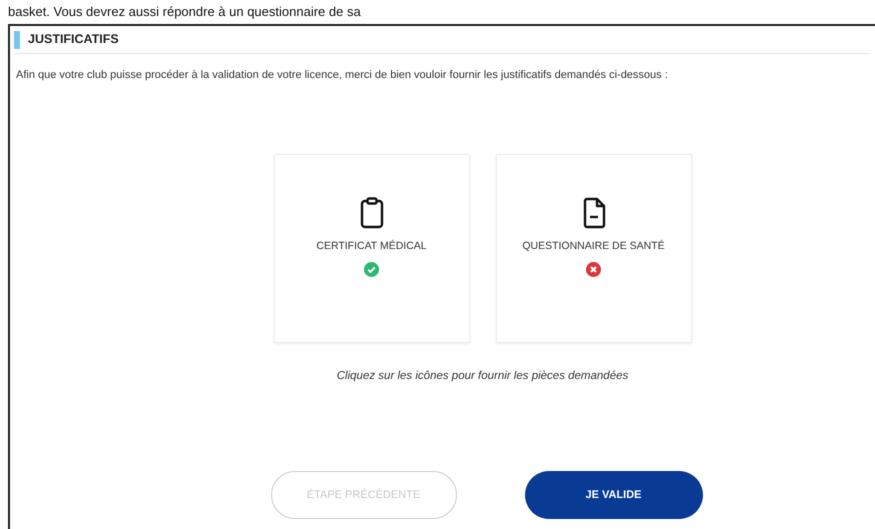 The width and height of the screenshot is (875, 529). I want to click on document-label: CERTIFICAT MÉDICAL, so click(371, 246).